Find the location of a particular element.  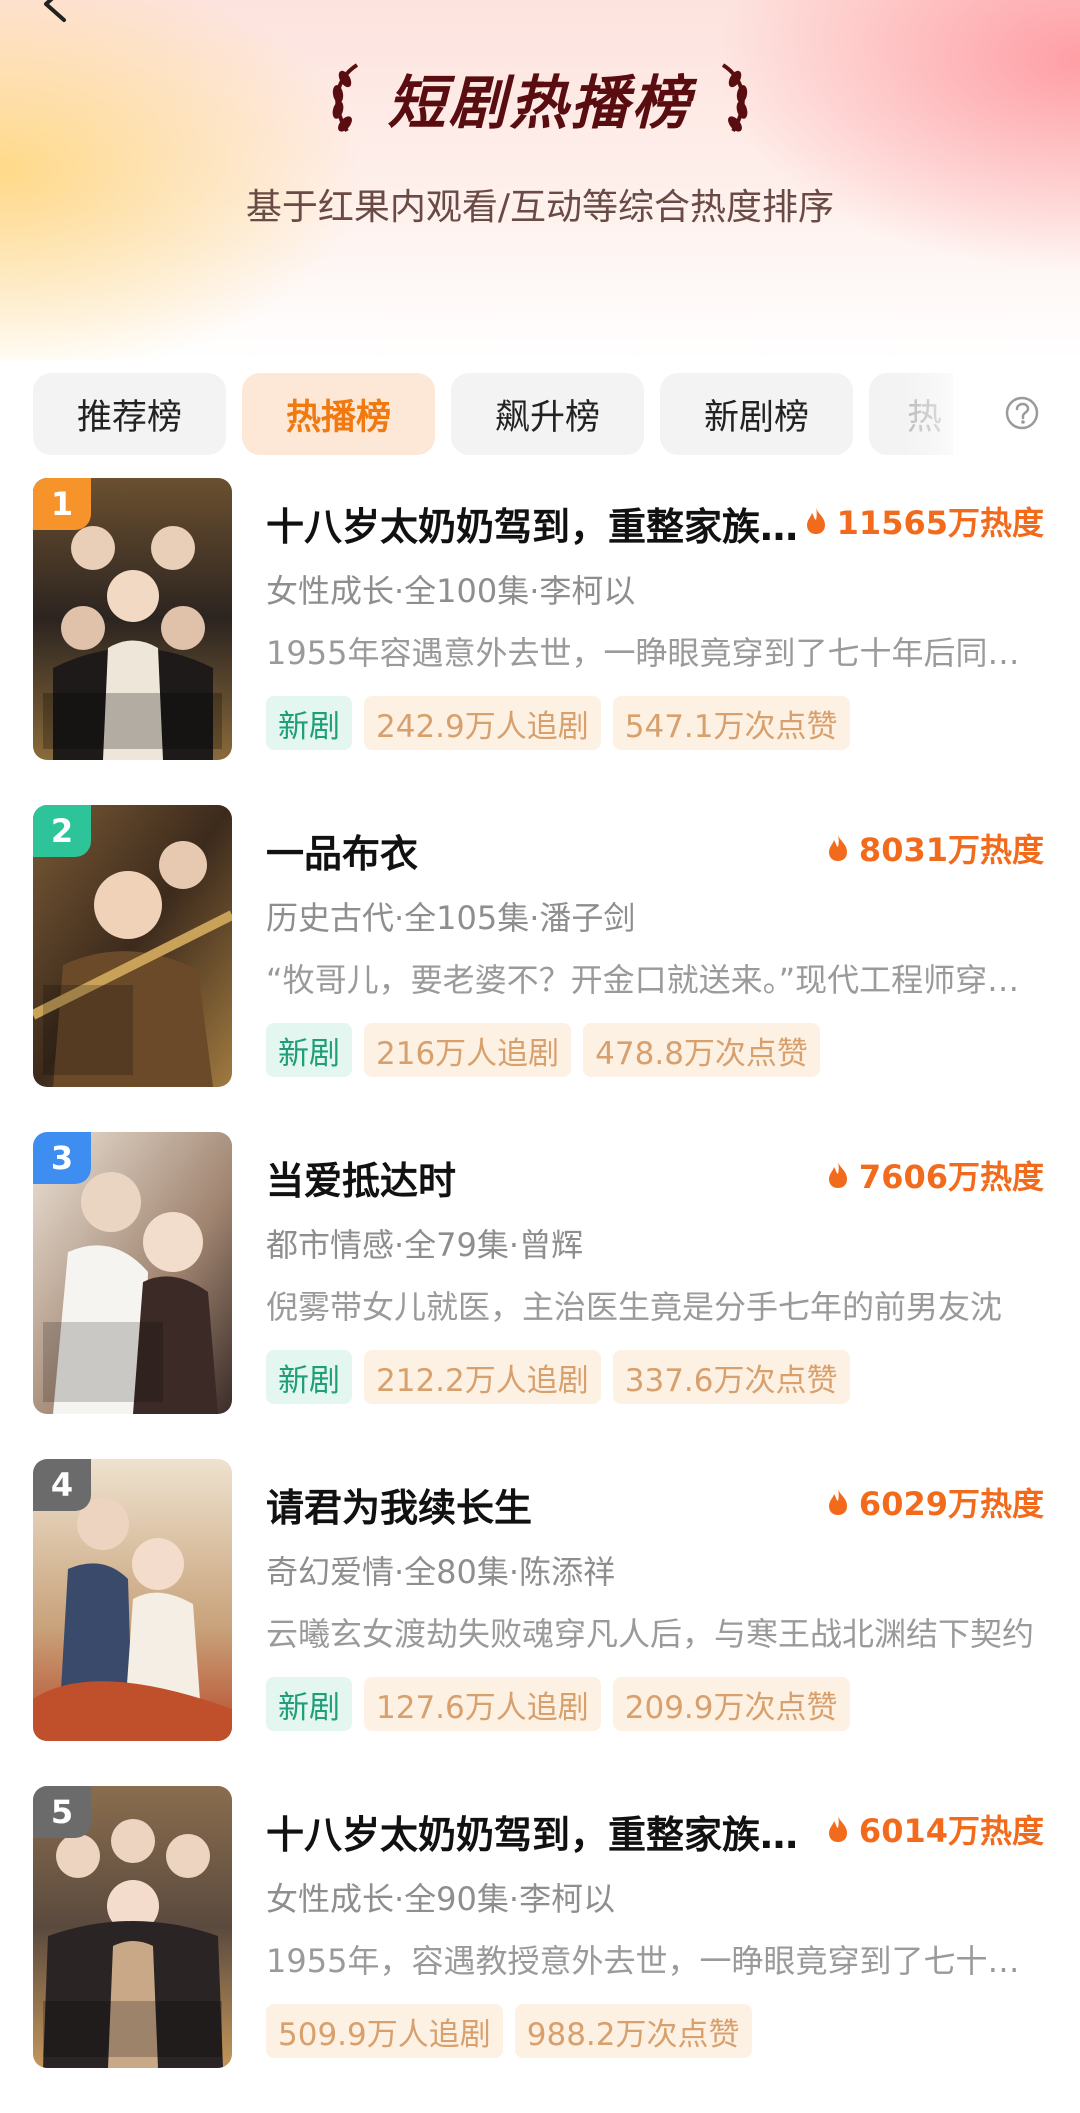

likes-tag: 988.2万次点赞 is located at coordinates (633, 2031).